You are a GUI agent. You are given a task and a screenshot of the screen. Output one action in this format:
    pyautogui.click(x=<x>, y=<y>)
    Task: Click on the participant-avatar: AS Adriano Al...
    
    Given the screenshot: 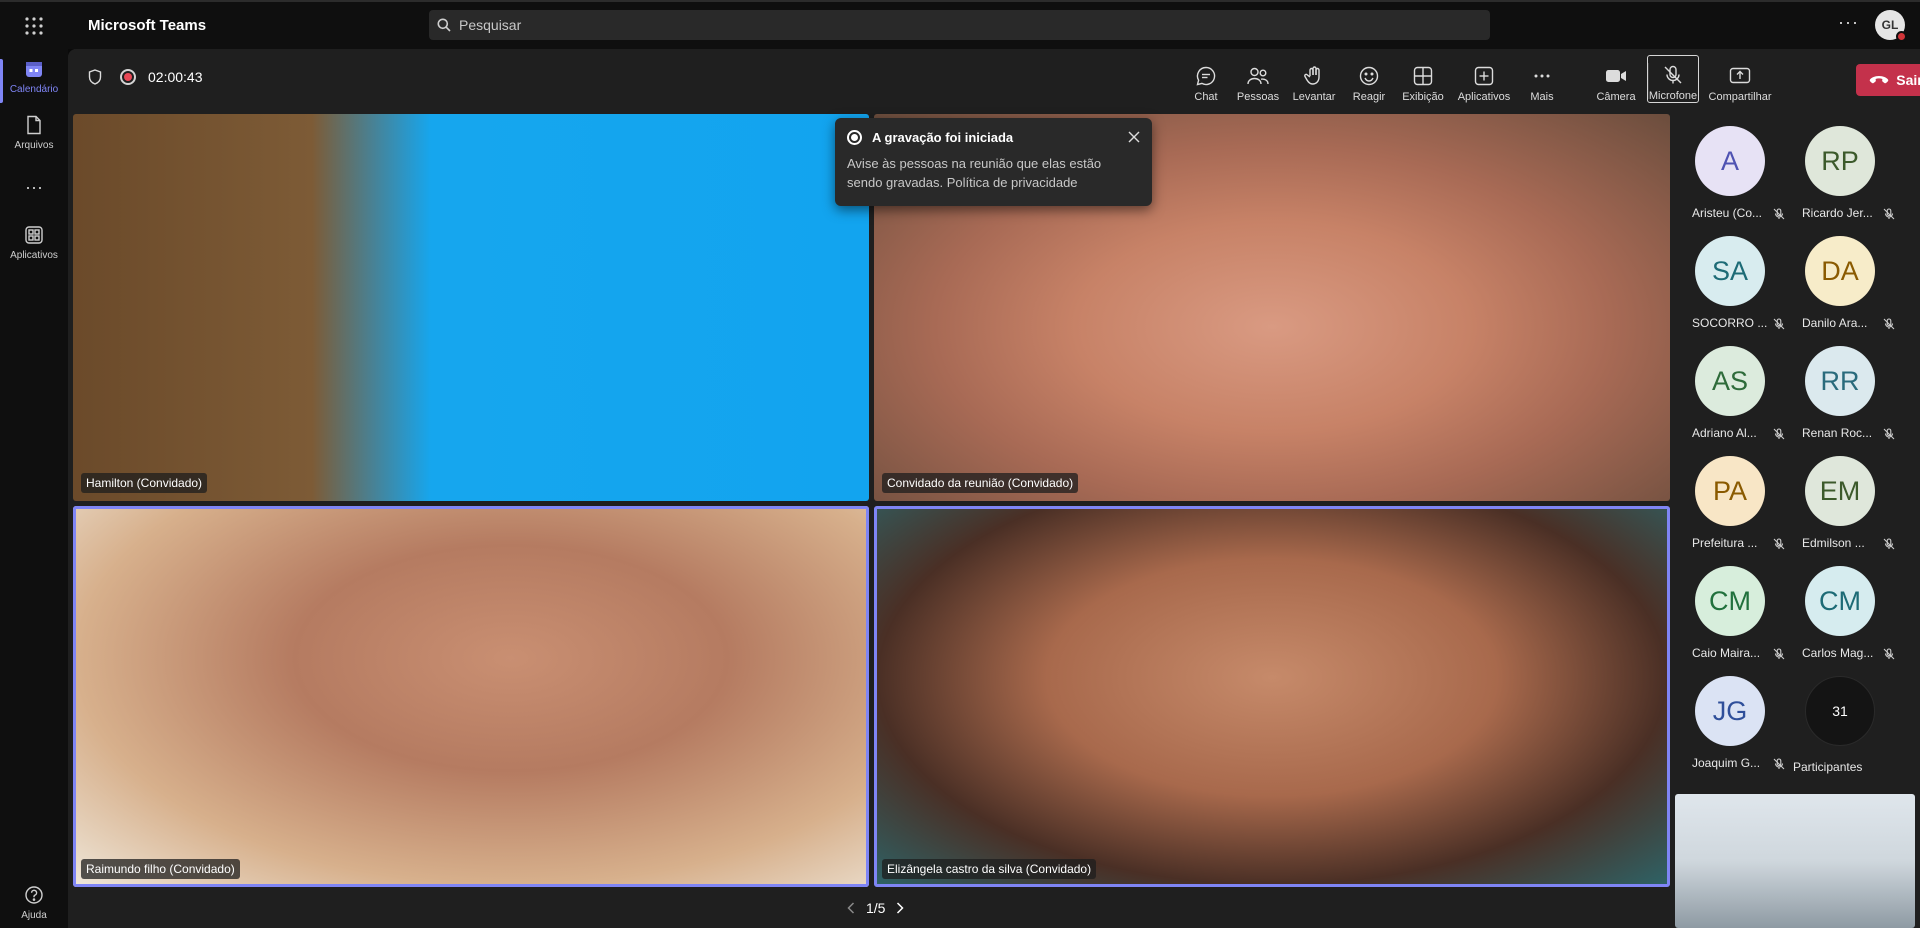 What is the action you would take?
    pyautogui.click(x=1730, y=387)
    